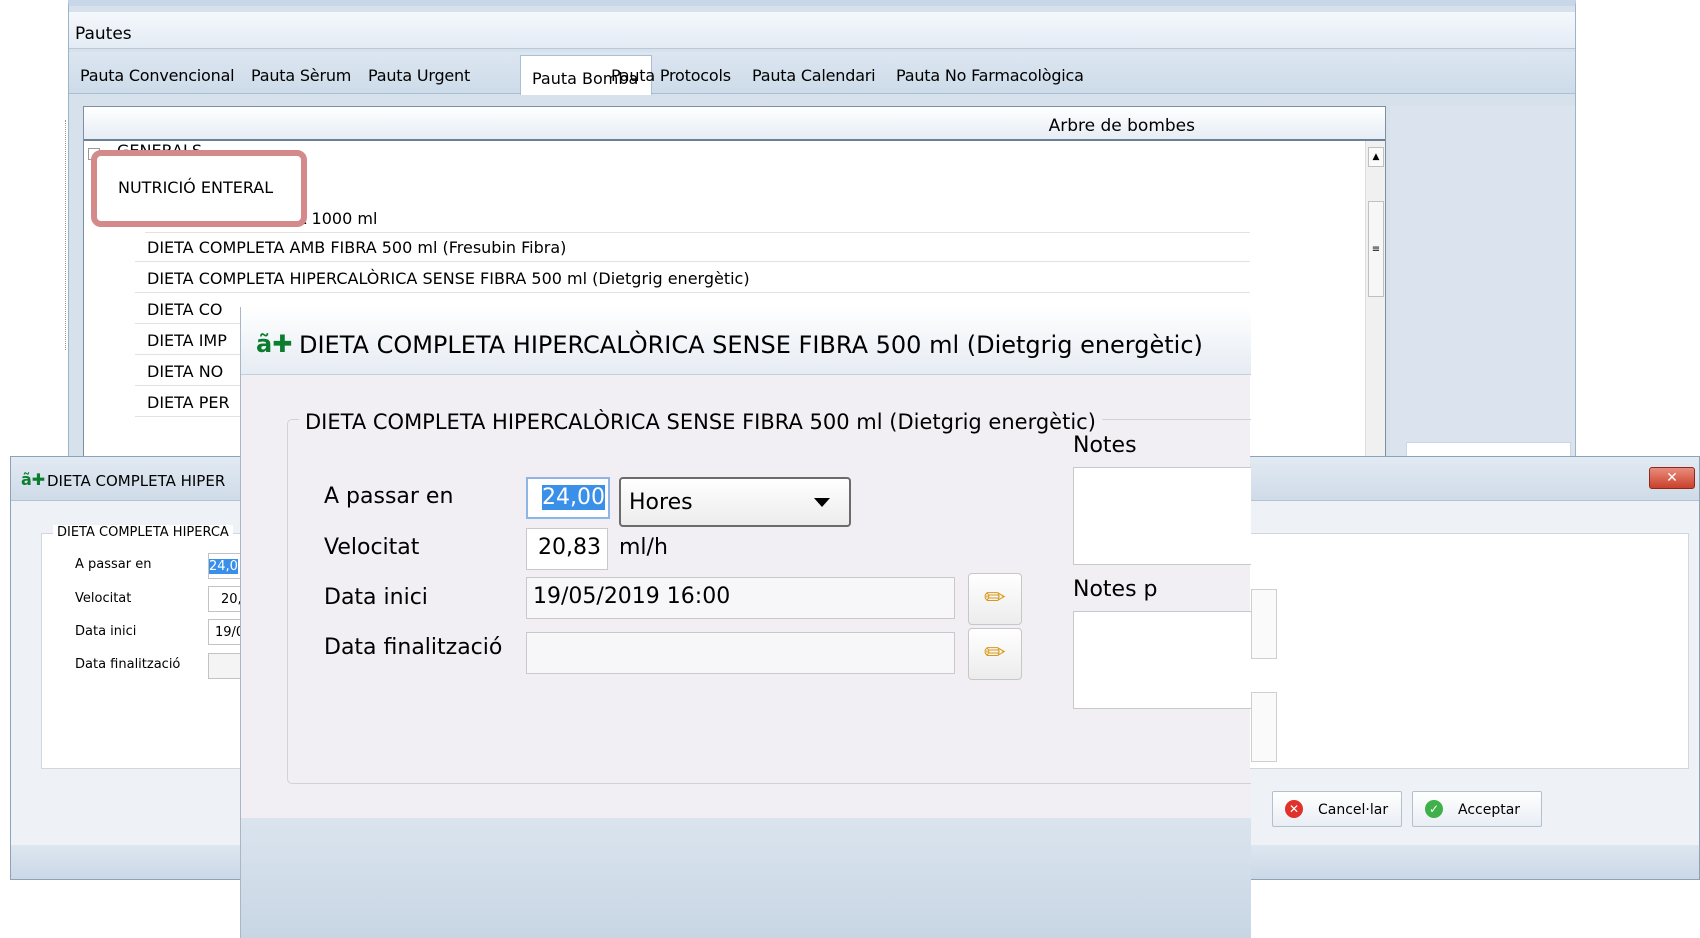 This screenshot has height=938, width=1700. What do you see at coordinates (1264, 727) in the screenshot?
I see `notes-p-scrollbar` at bounding box center [1264, 727].